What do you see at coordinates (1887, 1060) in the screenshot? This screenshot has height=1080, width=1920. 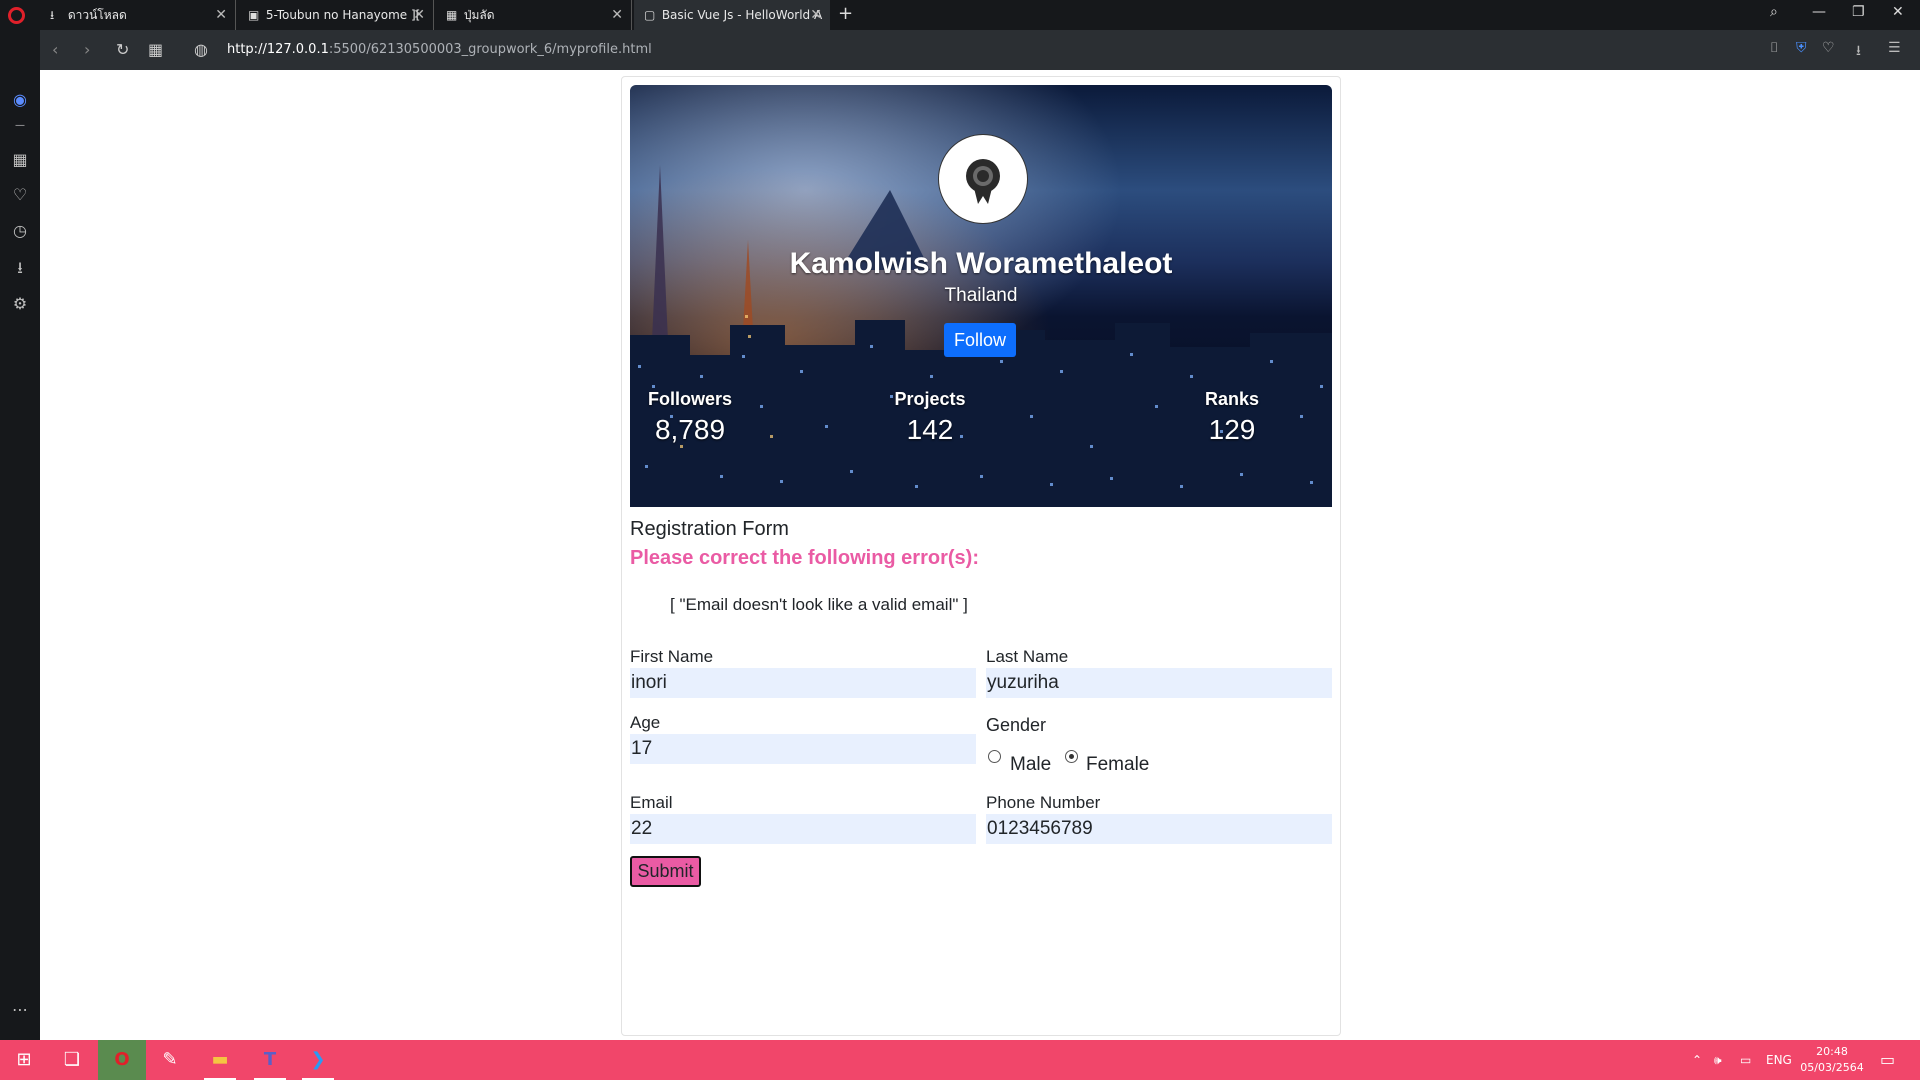 I see `notifications-icon: ▭` at bounding box center [1887, 1060].